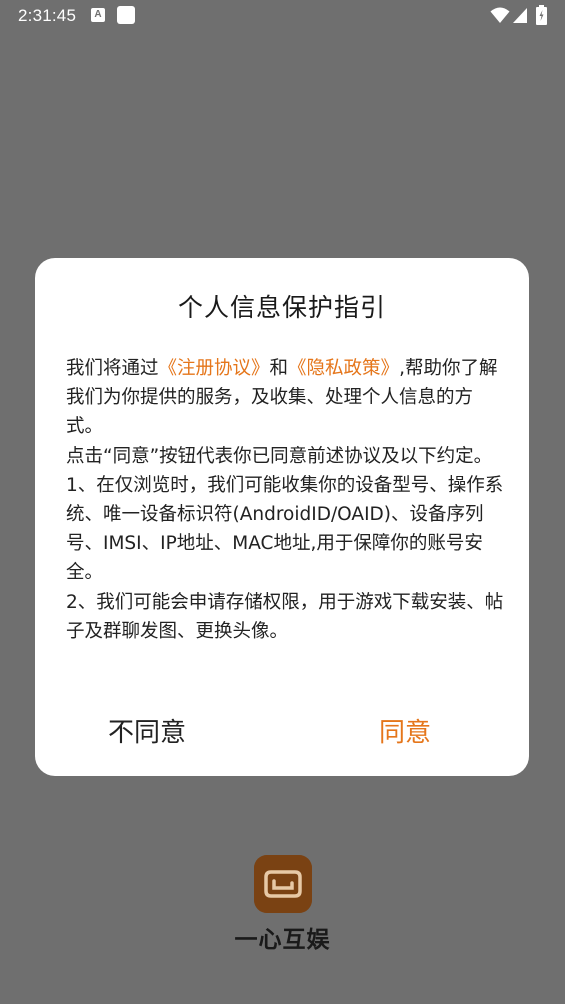  What do you see at coordinates (541, 15) in the screenshot?
I see `battery-icon` at bounding box center [541, 15].